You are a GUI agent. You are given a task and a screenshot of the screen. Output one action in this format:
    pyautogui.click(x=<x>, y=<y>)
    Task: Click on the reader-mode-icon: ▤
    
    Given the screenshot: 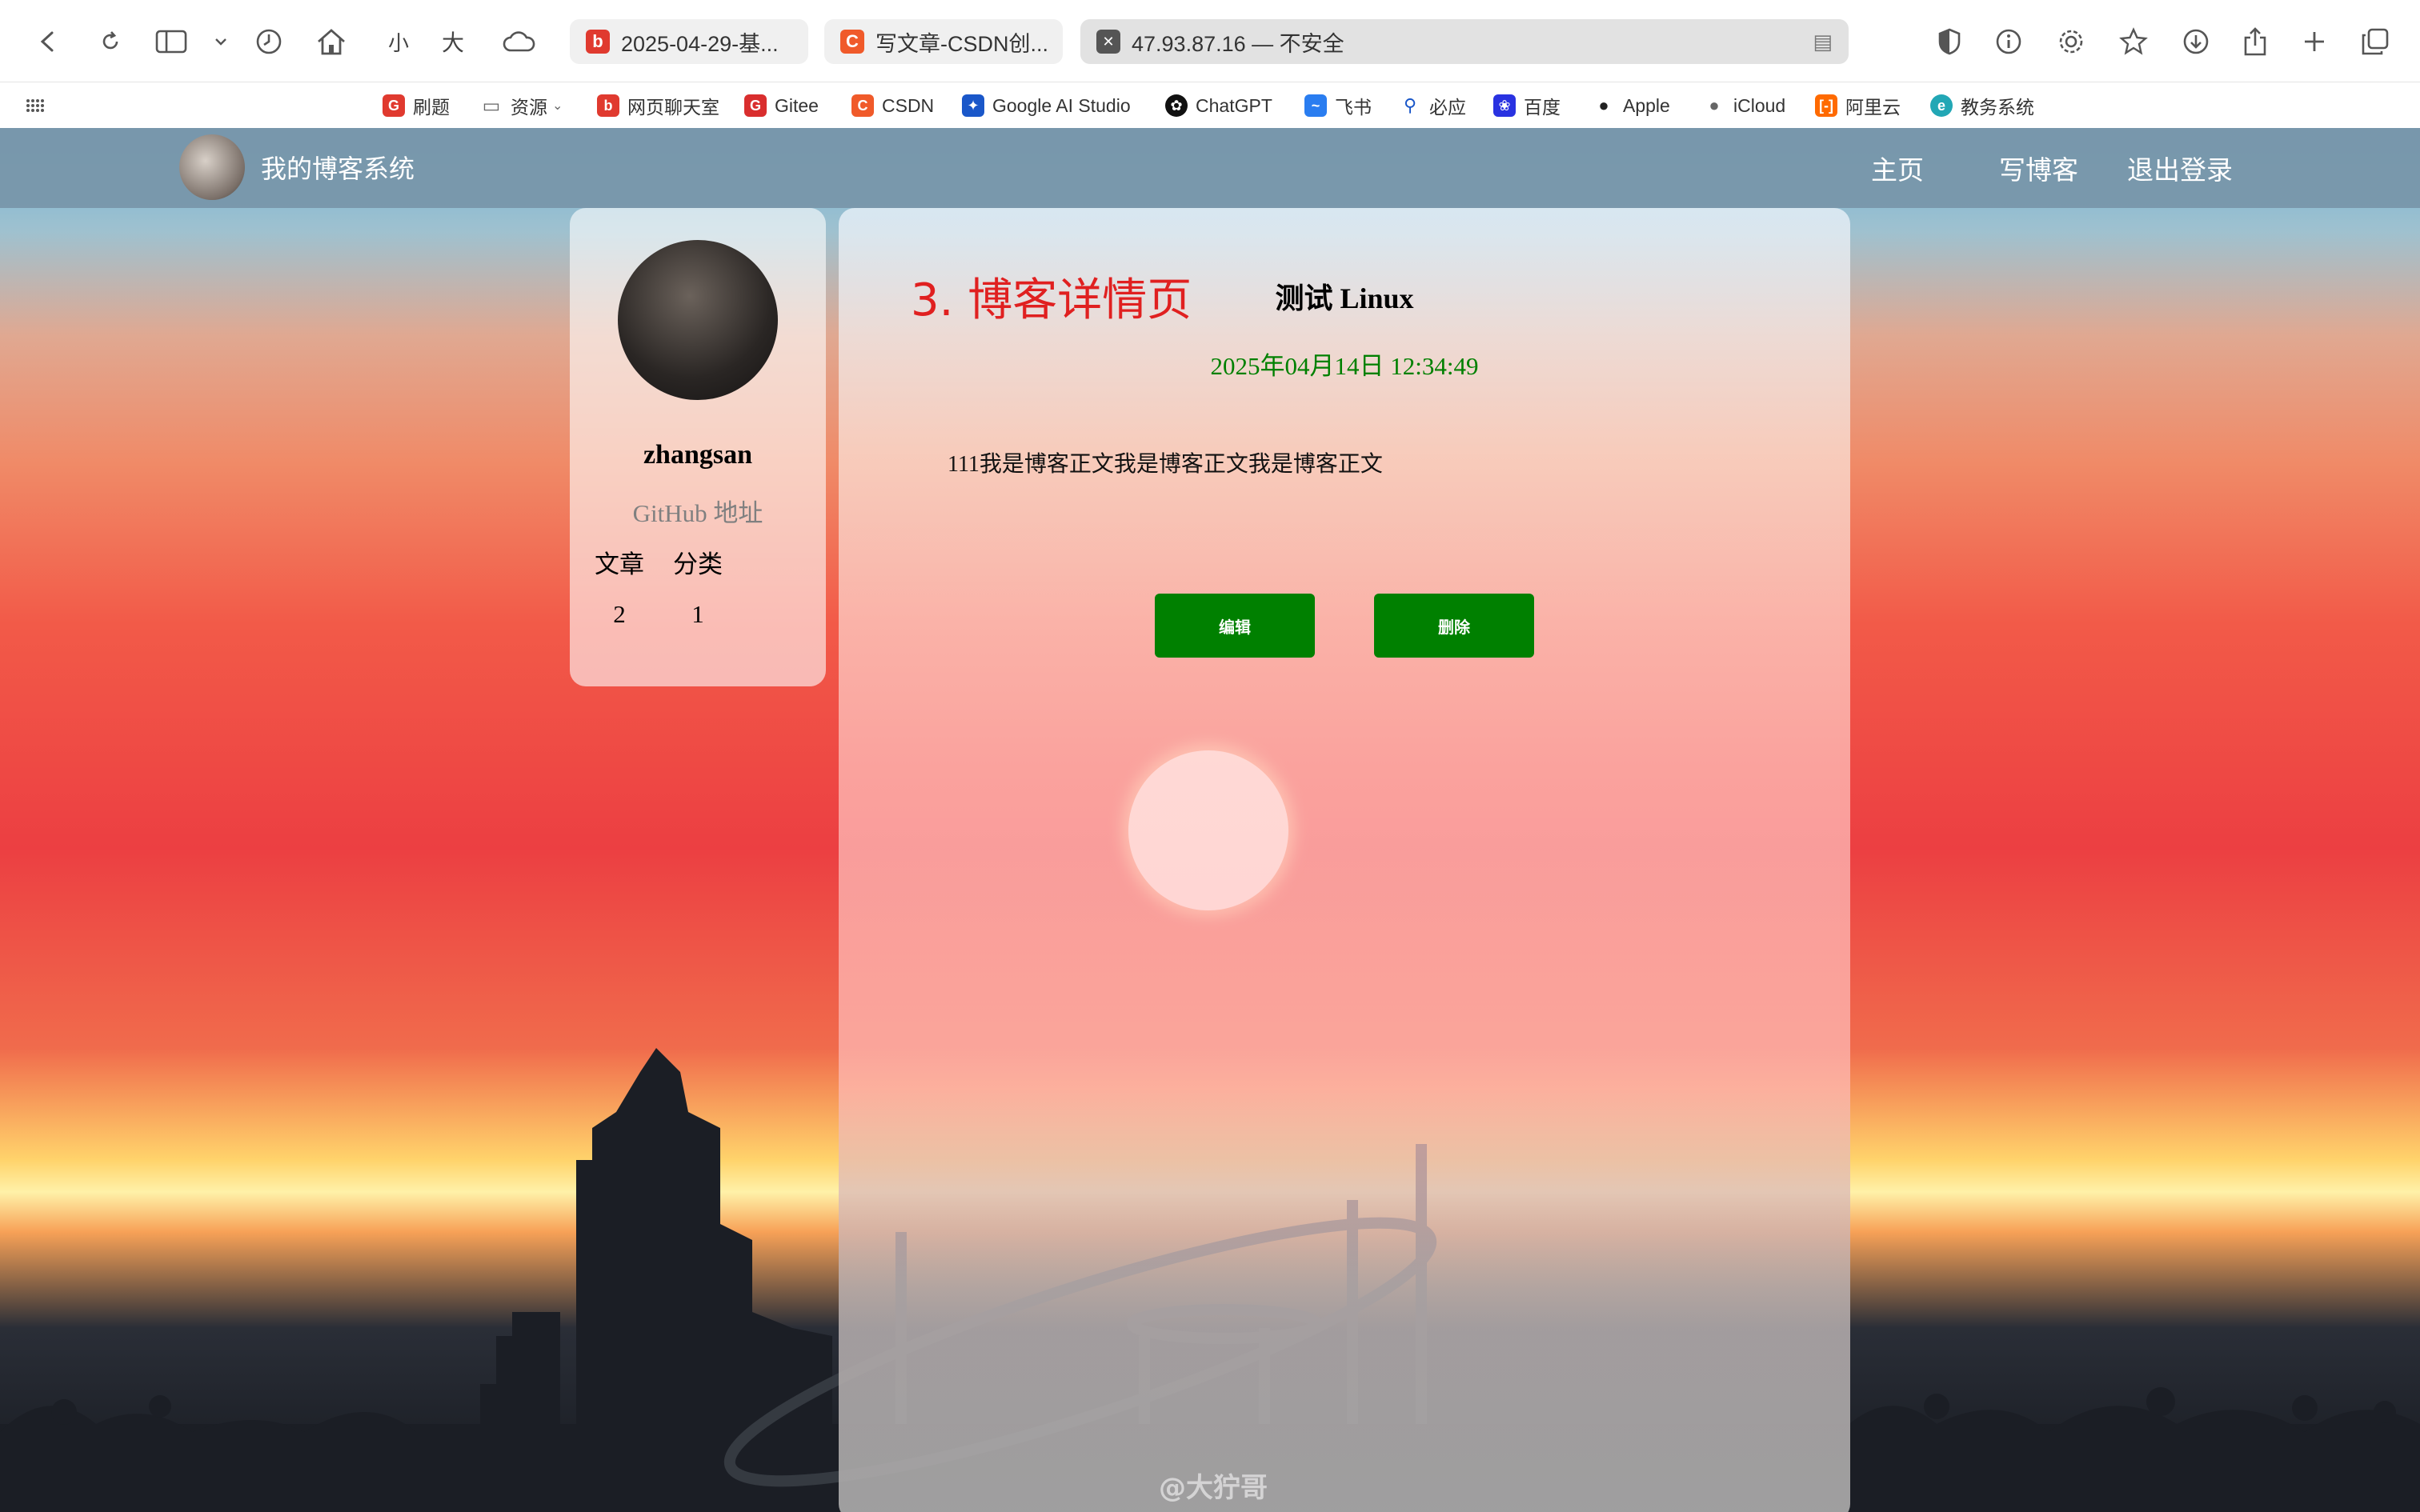 What is the action you would take?
    pyautogui.click(x=1823, y=42)
    